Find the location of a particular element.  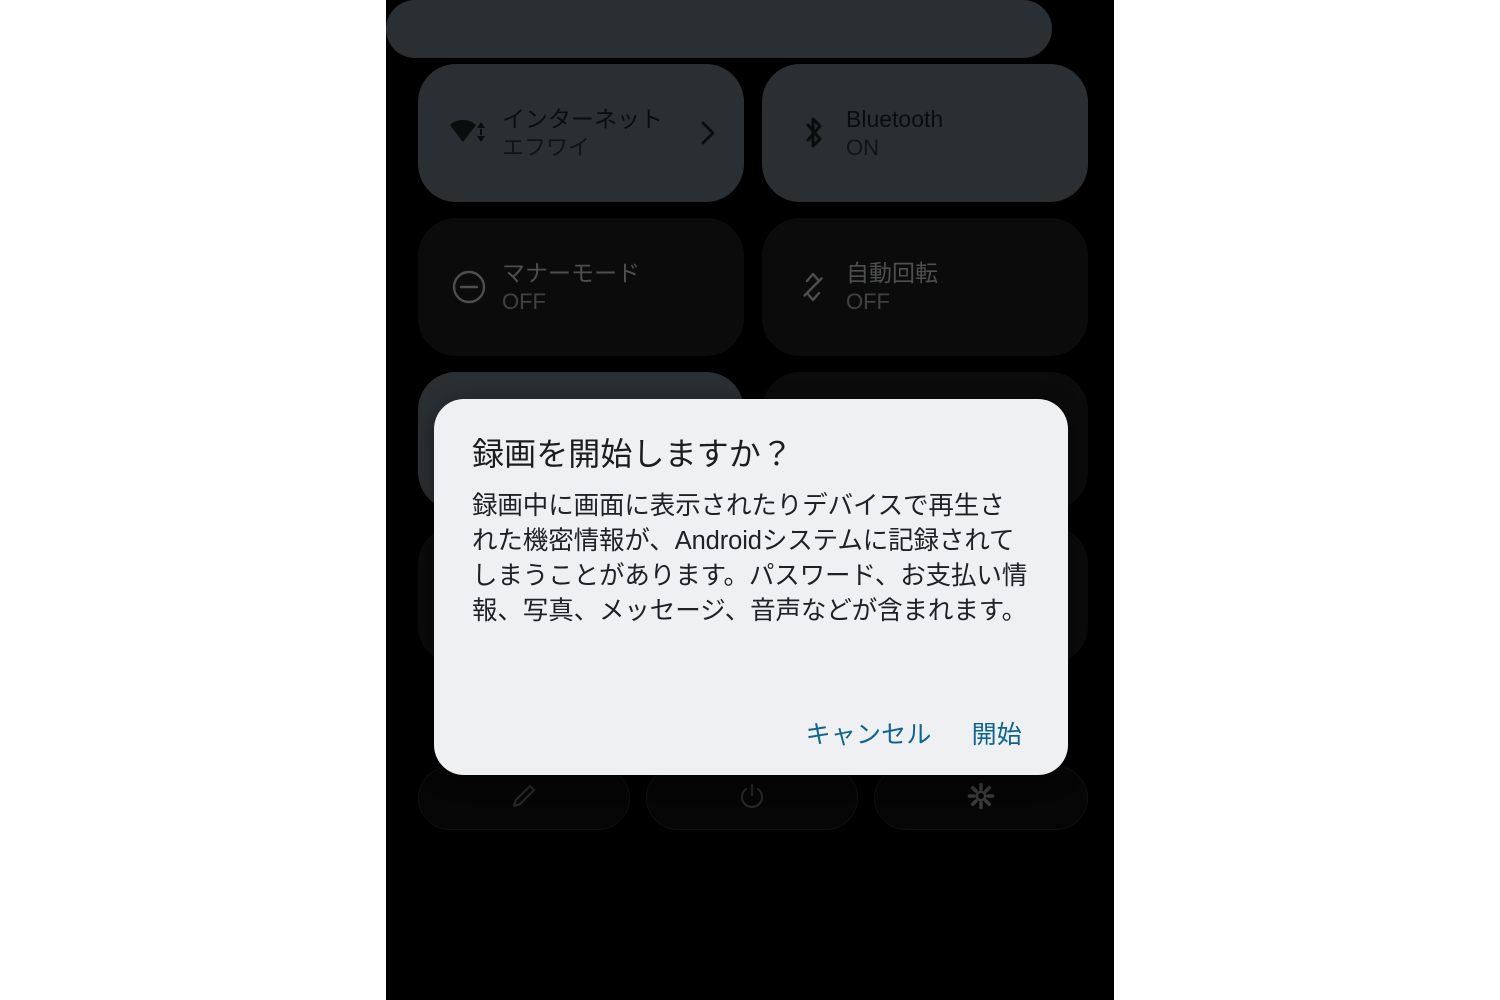

dialog-title: 録画を開始しますか？ is located at coordinates (633, 454).